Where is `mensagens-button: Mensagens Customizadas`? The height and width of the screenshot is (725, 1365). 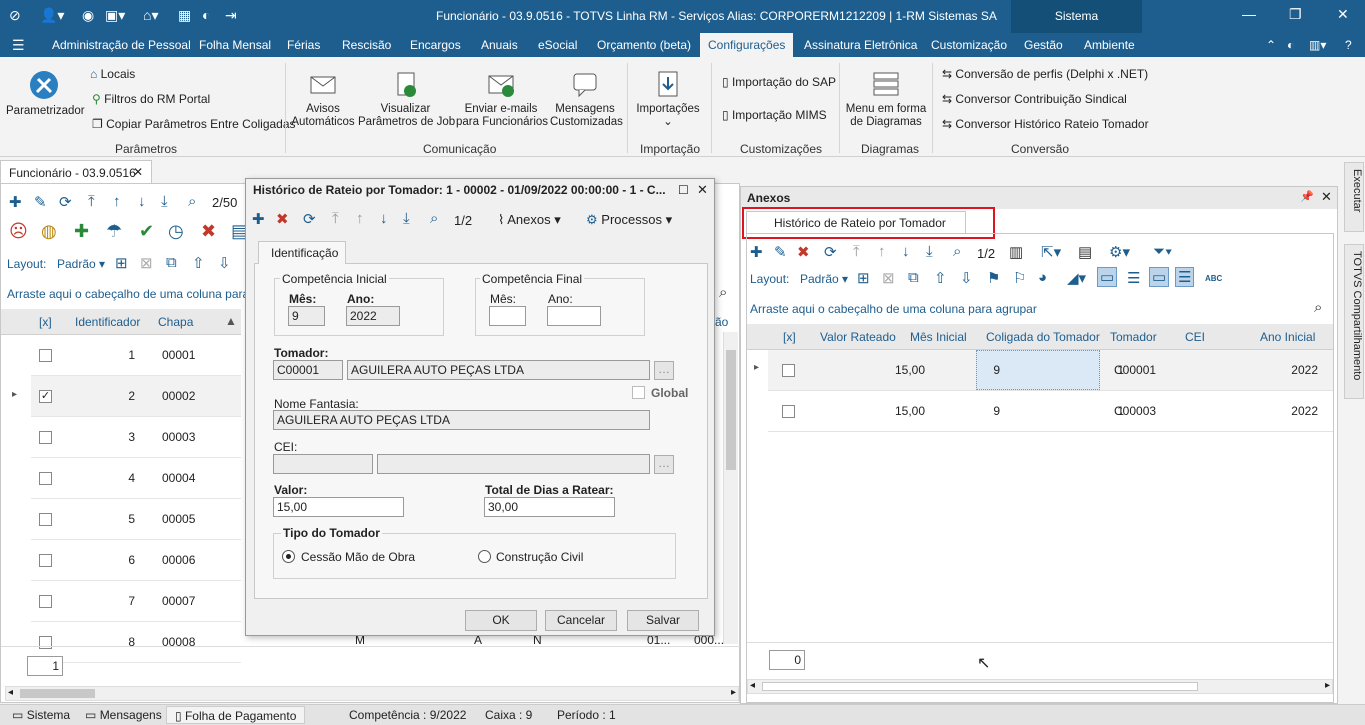 mensagens-button: Mensagens Customizadas is located at coordinates (586, 99).